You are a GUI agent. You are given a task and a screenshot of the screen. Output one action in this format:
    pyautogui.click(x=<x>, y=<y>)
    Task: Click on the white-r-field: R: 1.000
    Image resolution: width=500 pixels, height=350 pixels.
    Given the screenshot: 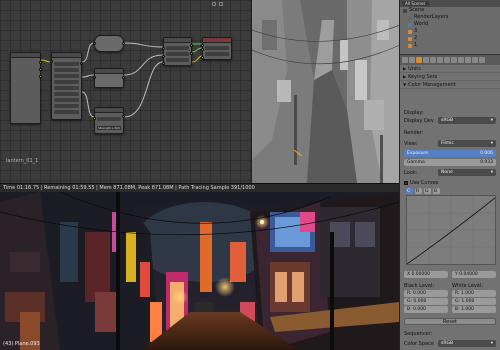 What is the action you would take?
    pyautogui.click(x=474, y=293)
    